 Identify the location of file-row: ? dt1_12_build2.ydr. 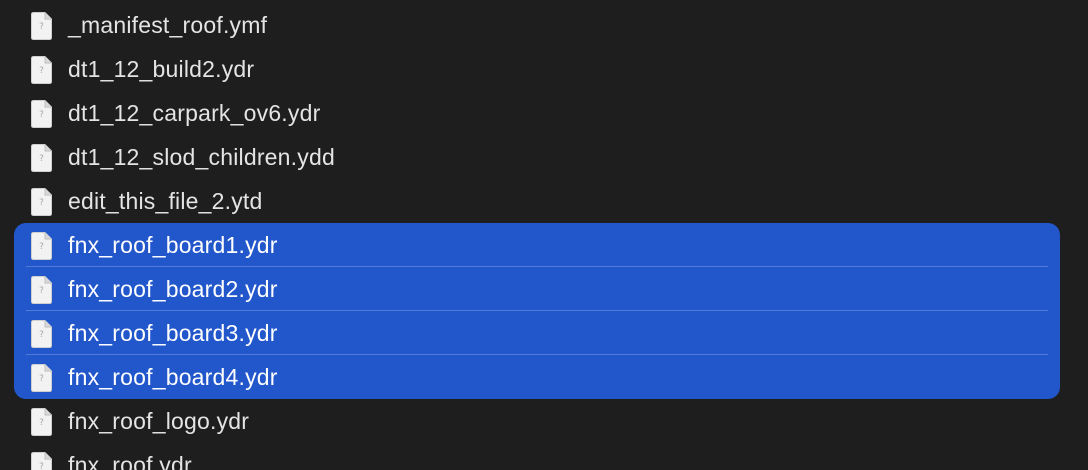
(537, 69).